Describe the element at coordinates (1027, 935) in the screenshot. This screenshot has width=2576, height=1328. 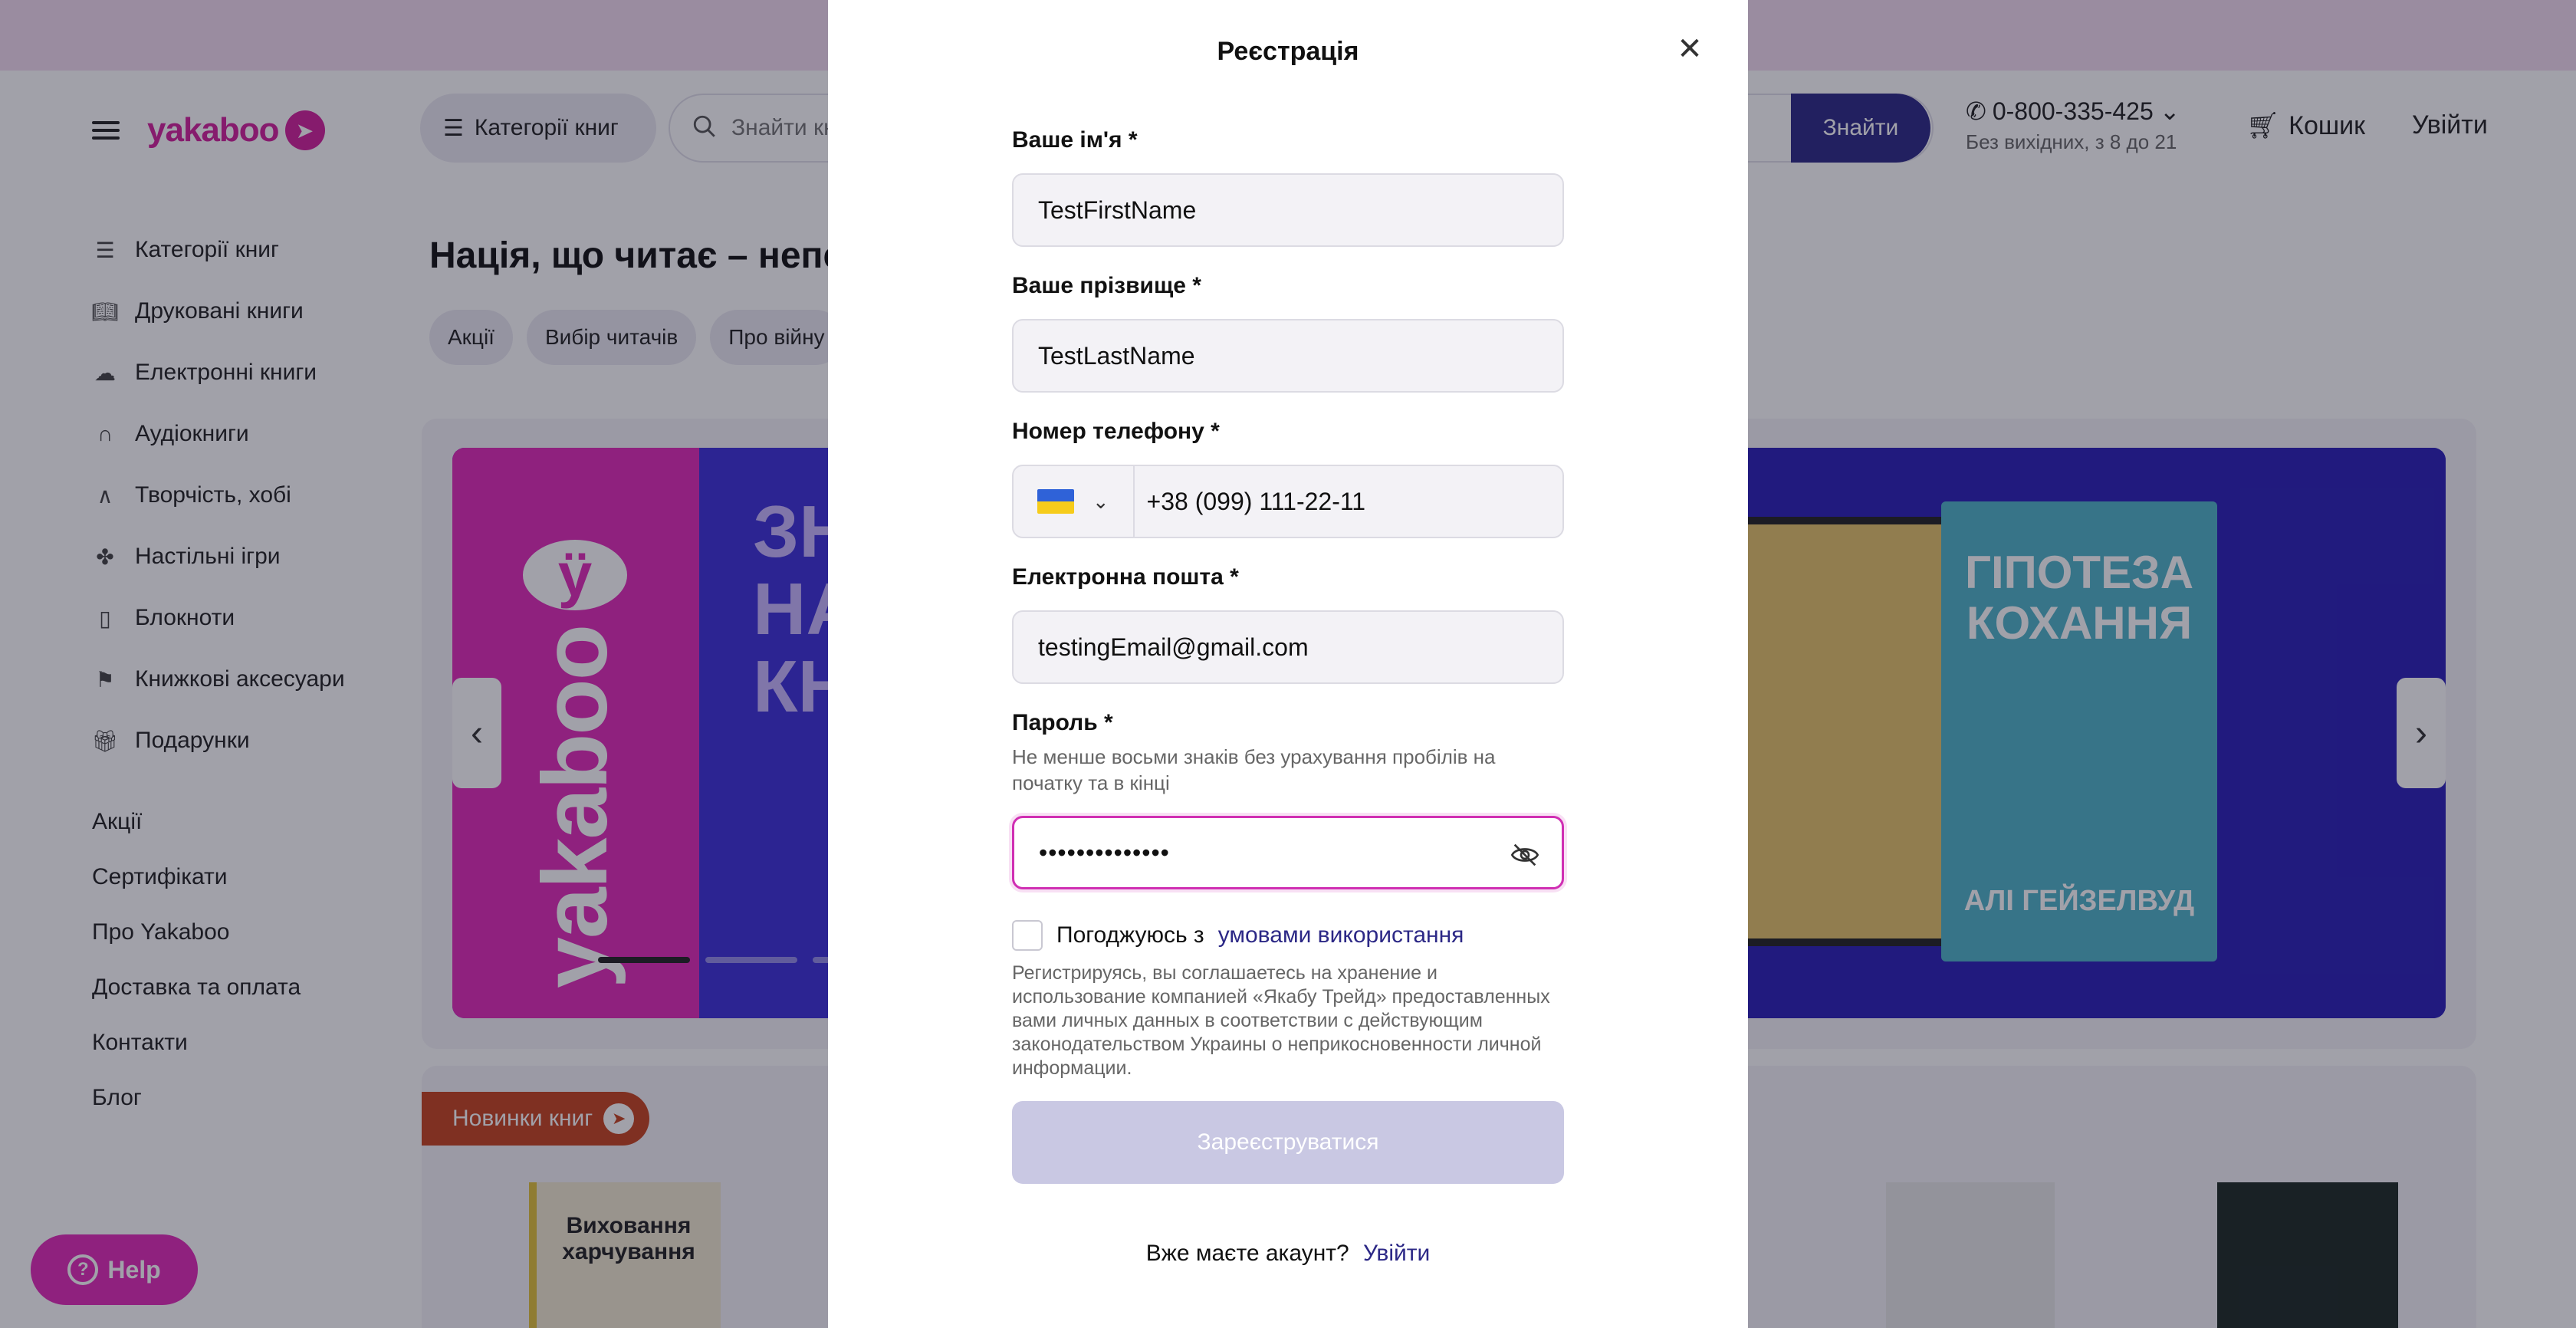
I see `terms-checkbox` at that location.